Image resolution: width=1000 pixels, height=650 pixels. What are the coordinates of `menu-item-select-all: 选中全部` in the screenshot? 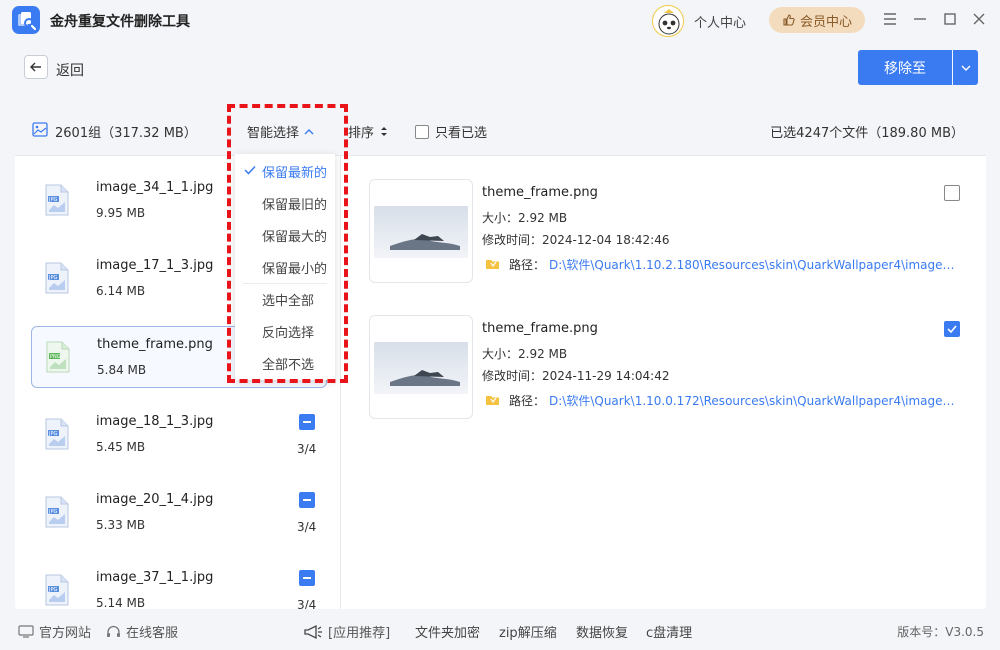 It's located at (285, 299).